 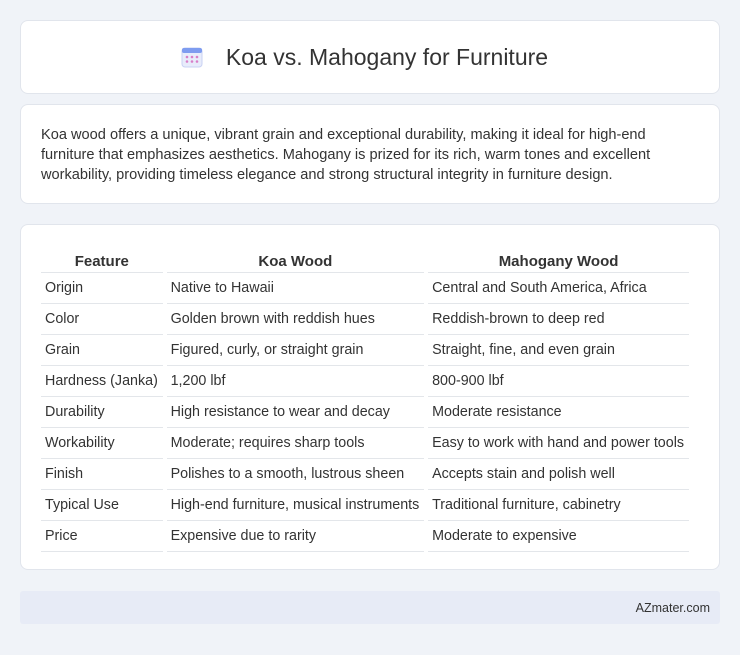 I want to click on footer: AZmater.com, so click(x=370, y=607).